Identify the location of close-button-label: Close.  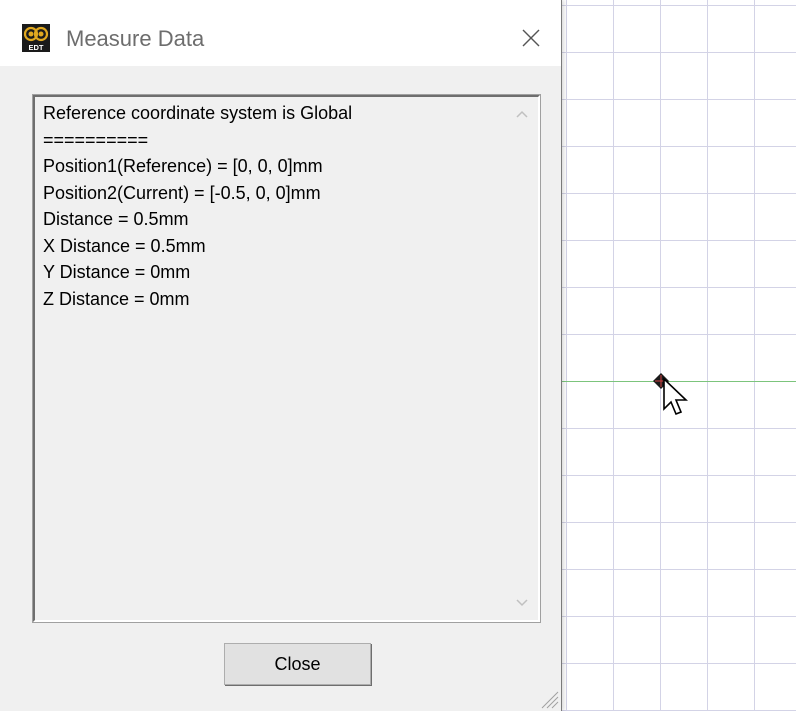
(297, 663).